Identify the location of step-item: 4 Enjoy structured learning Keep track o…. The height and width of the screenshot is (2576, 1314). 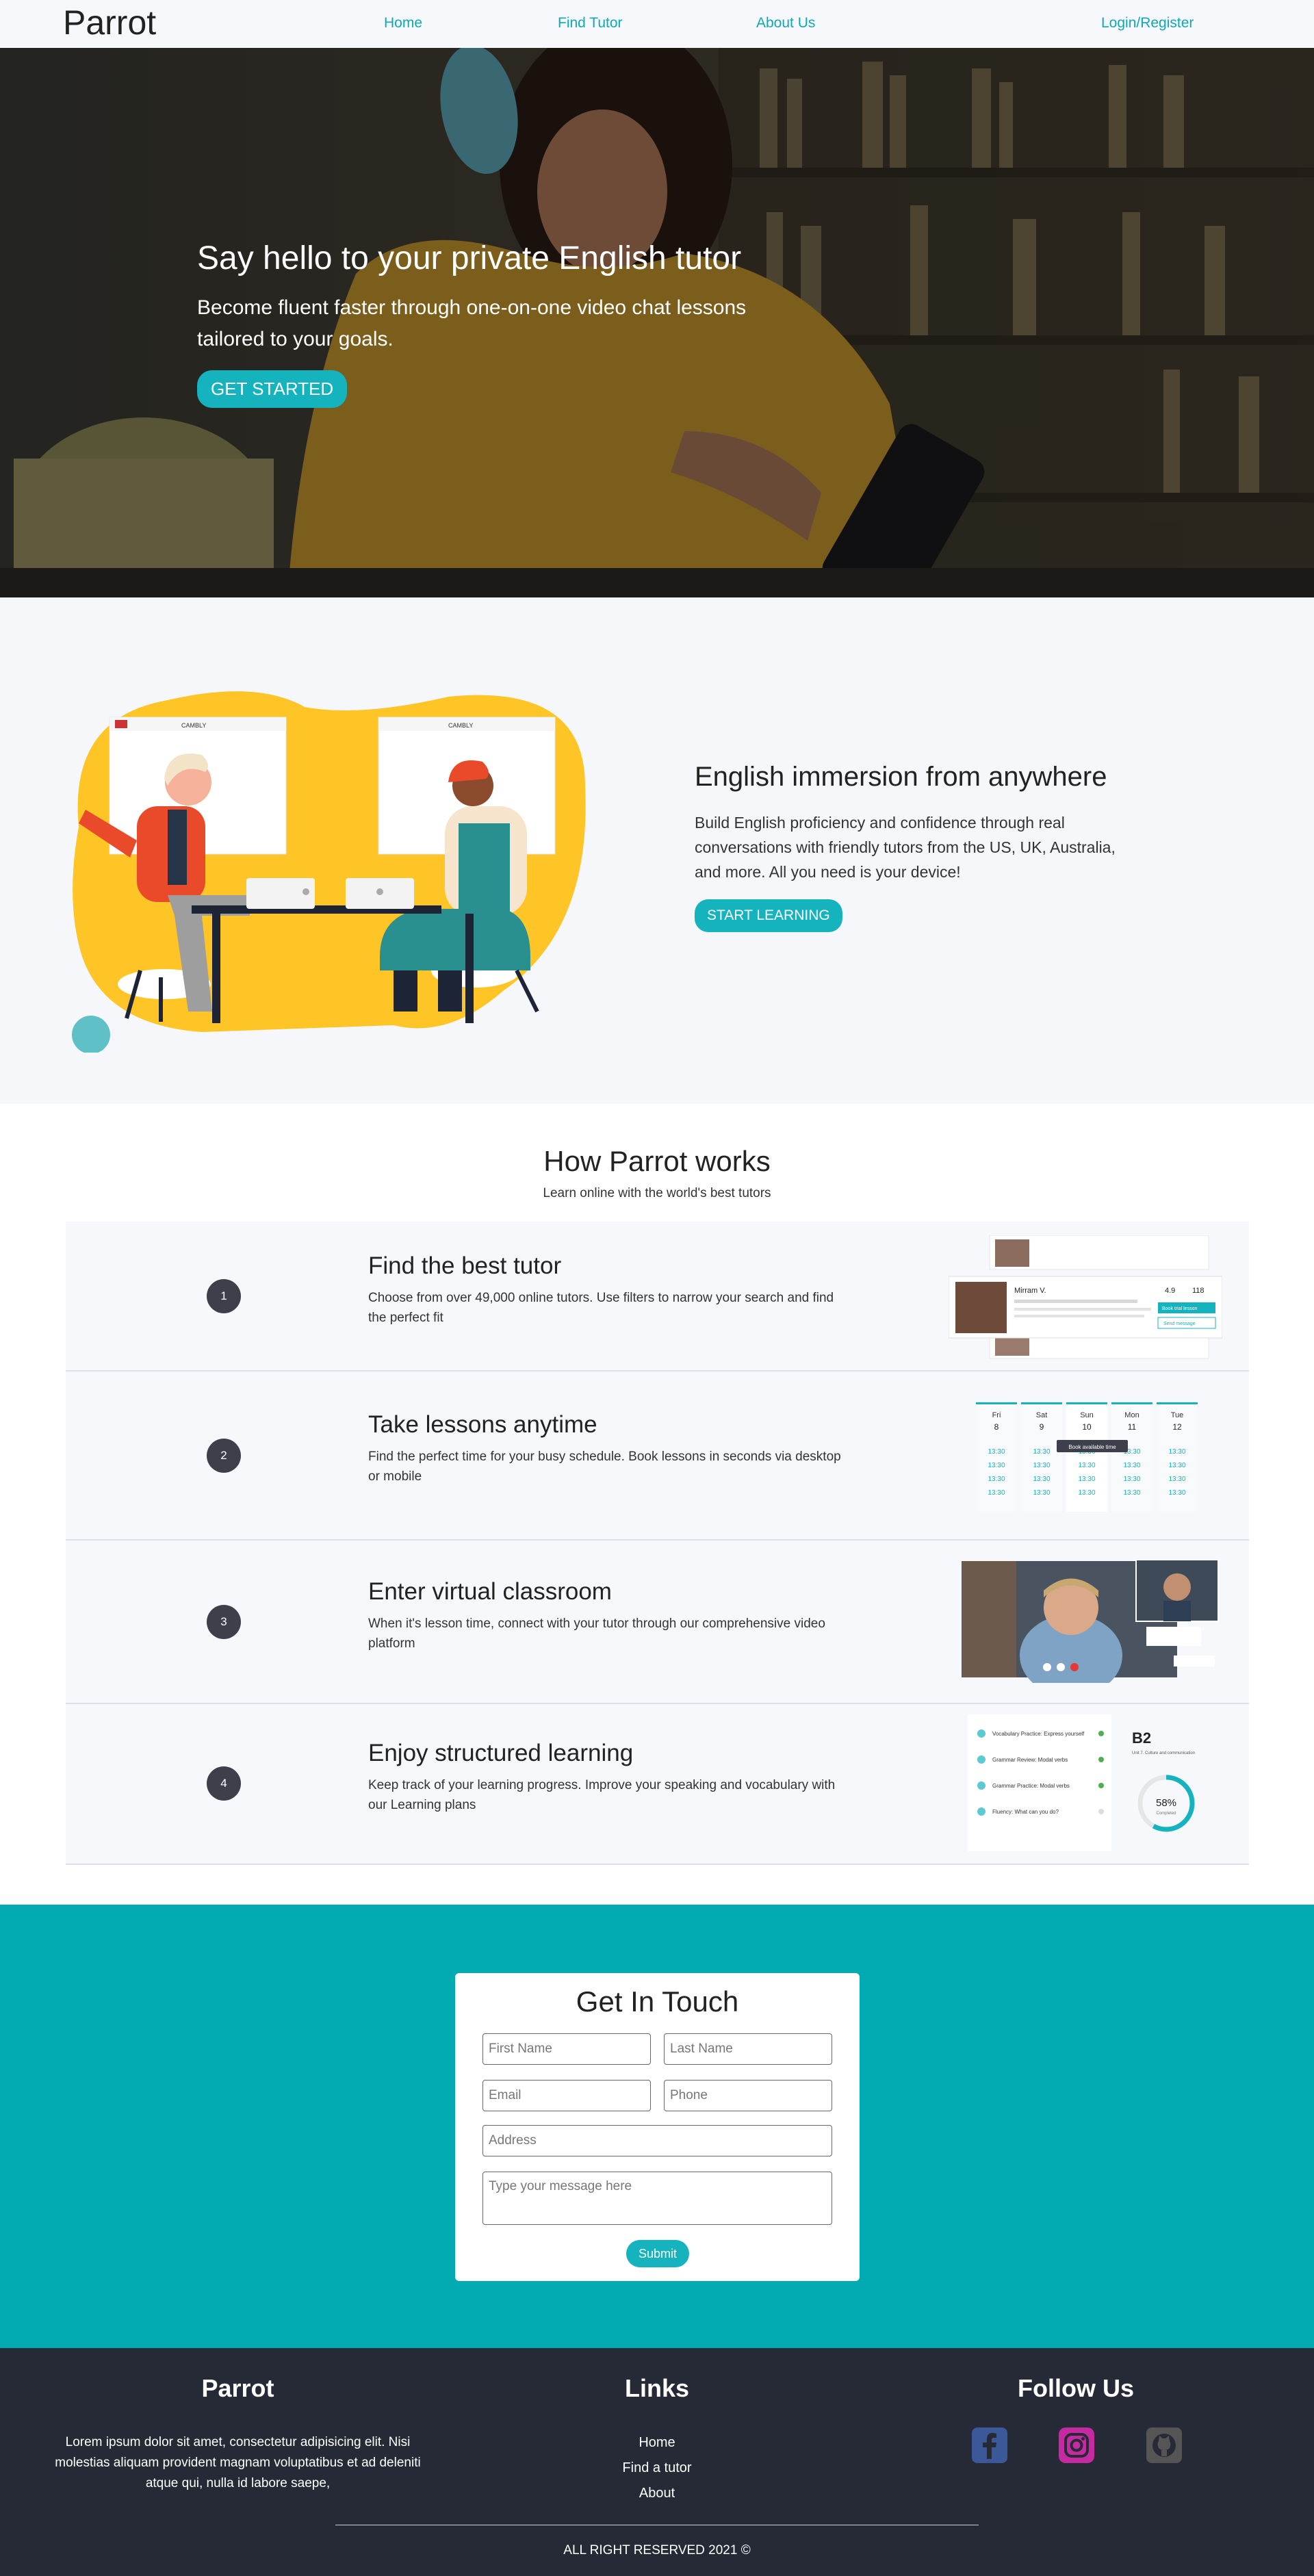
(657, 1784).